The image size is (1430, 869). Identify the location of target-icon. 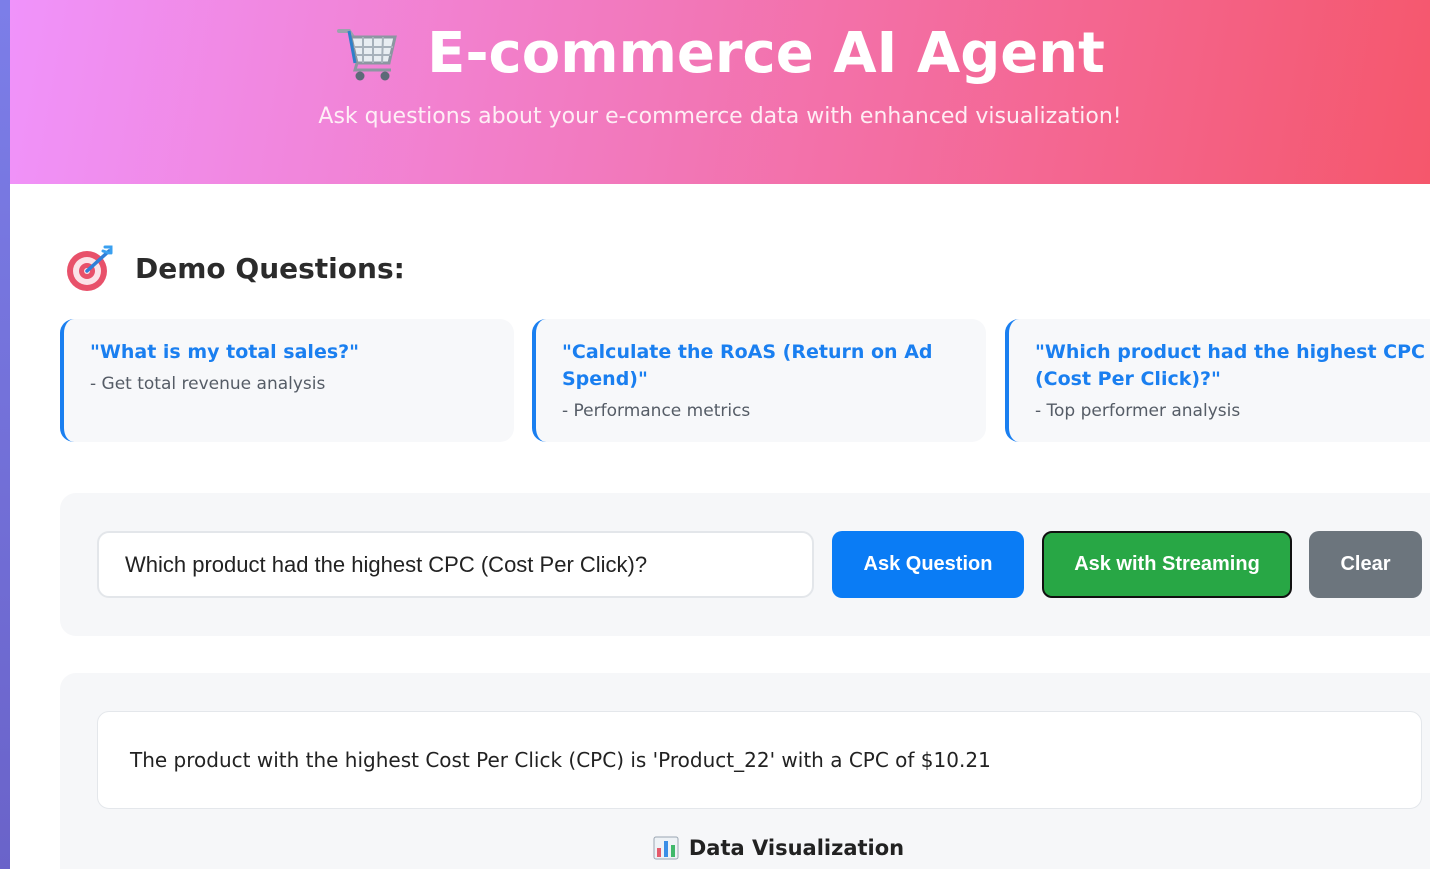
(90, 268).